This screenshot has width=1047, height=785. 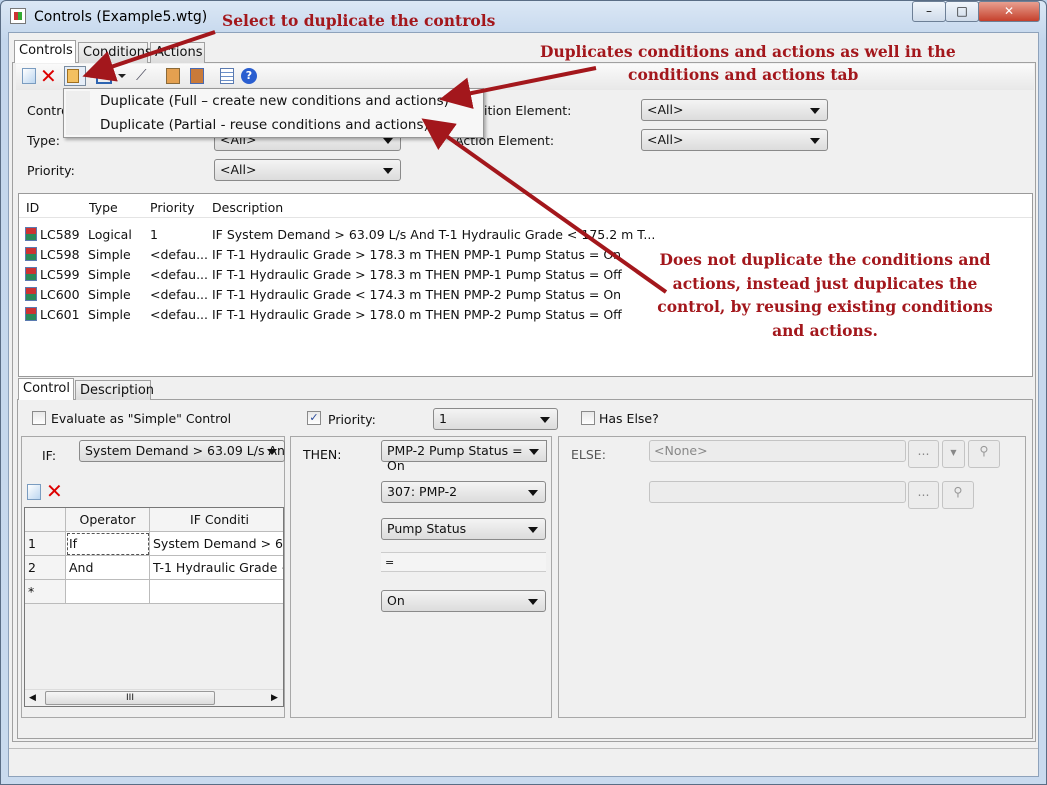 I want to click on arrow-to-duplicate-button, so click(x=149, y=56).